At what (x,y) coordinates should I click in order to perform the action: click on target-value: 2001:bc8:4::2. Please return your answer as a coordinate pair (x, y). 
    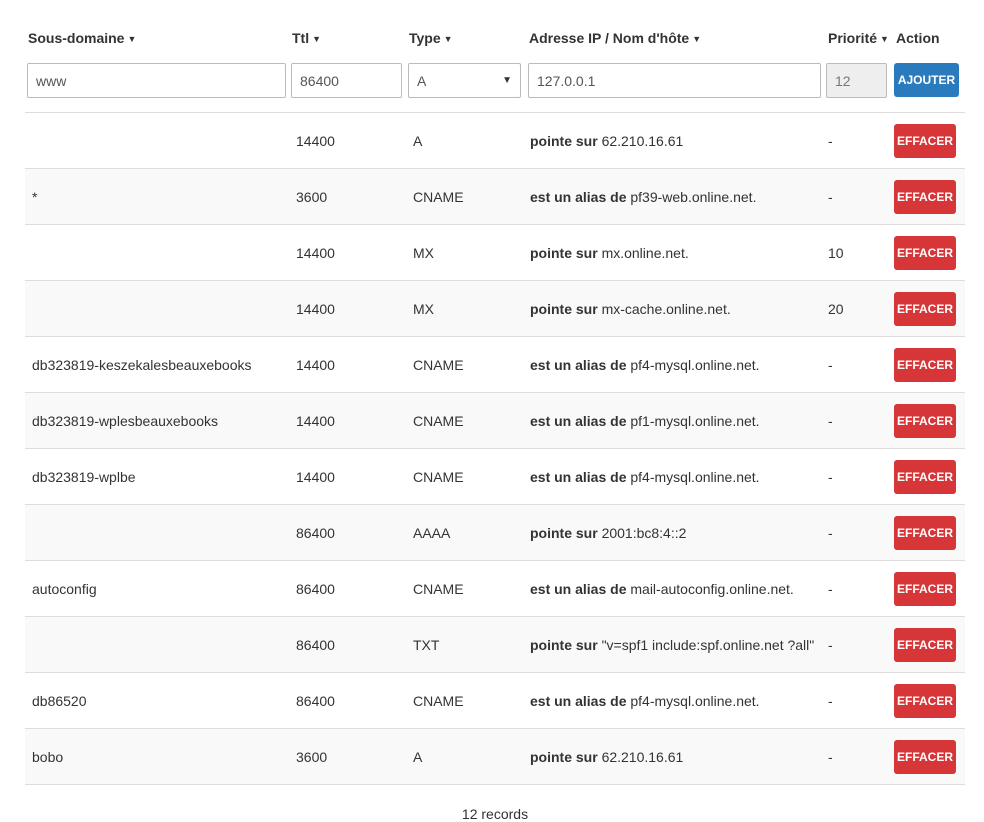
    Looking at the image, I should click on (644, 532).